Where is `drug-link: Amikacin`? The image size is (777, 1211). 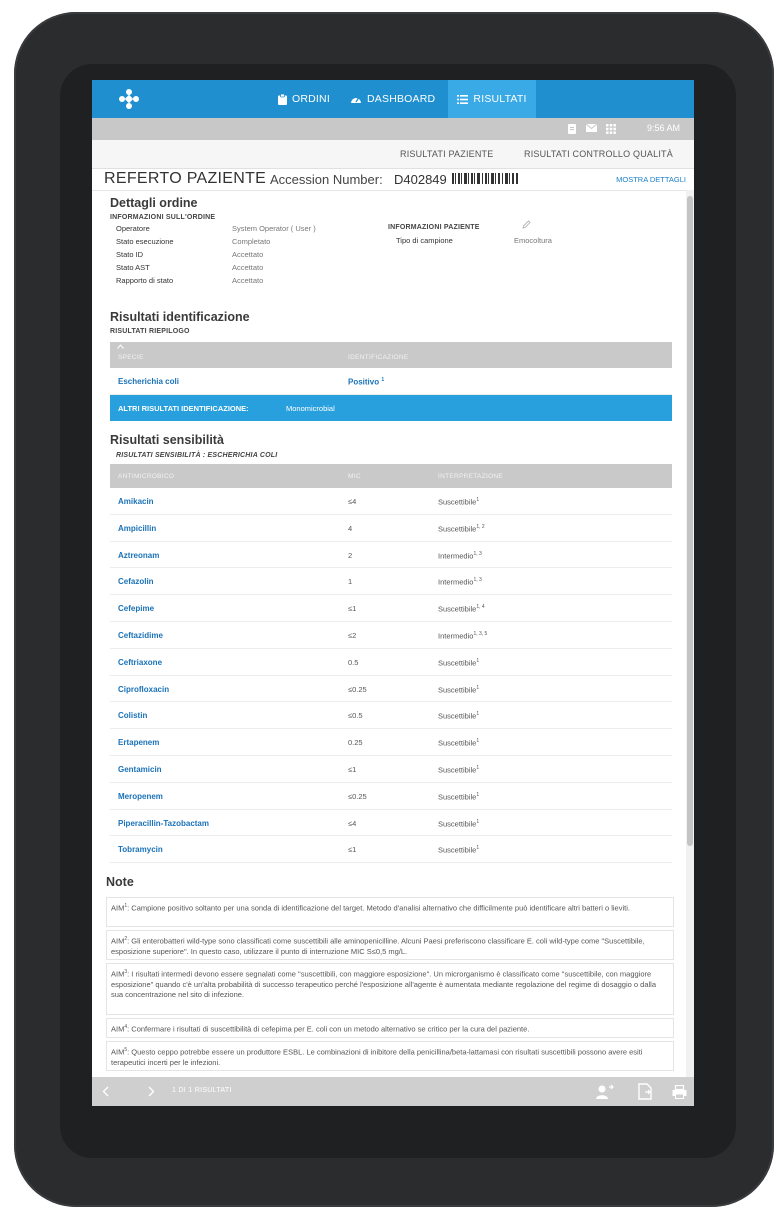
drug-link: Amikacin is located at coordinates (136, 501).